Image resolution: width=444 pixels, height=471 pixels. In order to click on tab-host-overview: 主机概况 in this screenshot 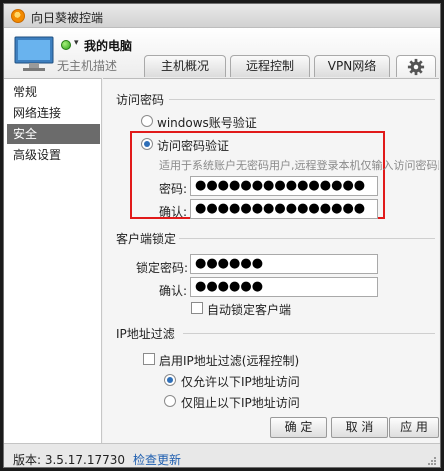, I will do `click(185, 66)`.